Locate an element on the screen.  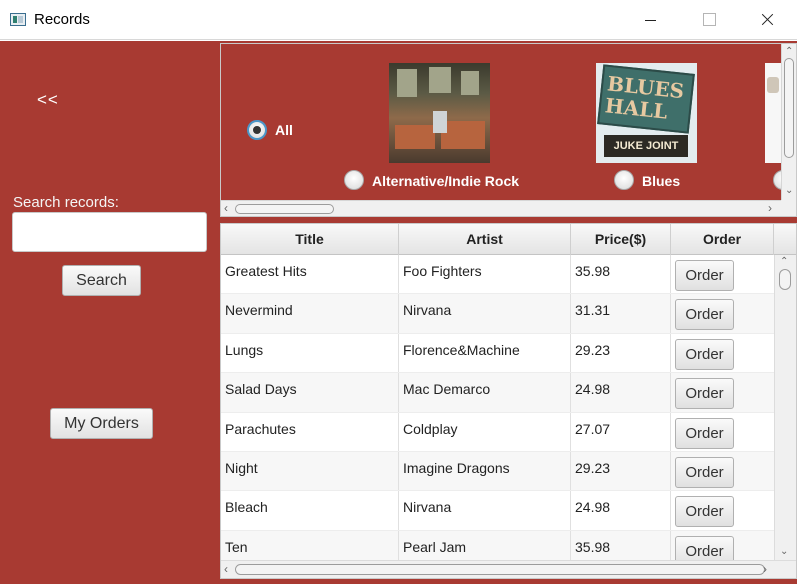
table-row: Greatest Hits Foo Fighters 35.98 Order is located at coordinates (497, 275).